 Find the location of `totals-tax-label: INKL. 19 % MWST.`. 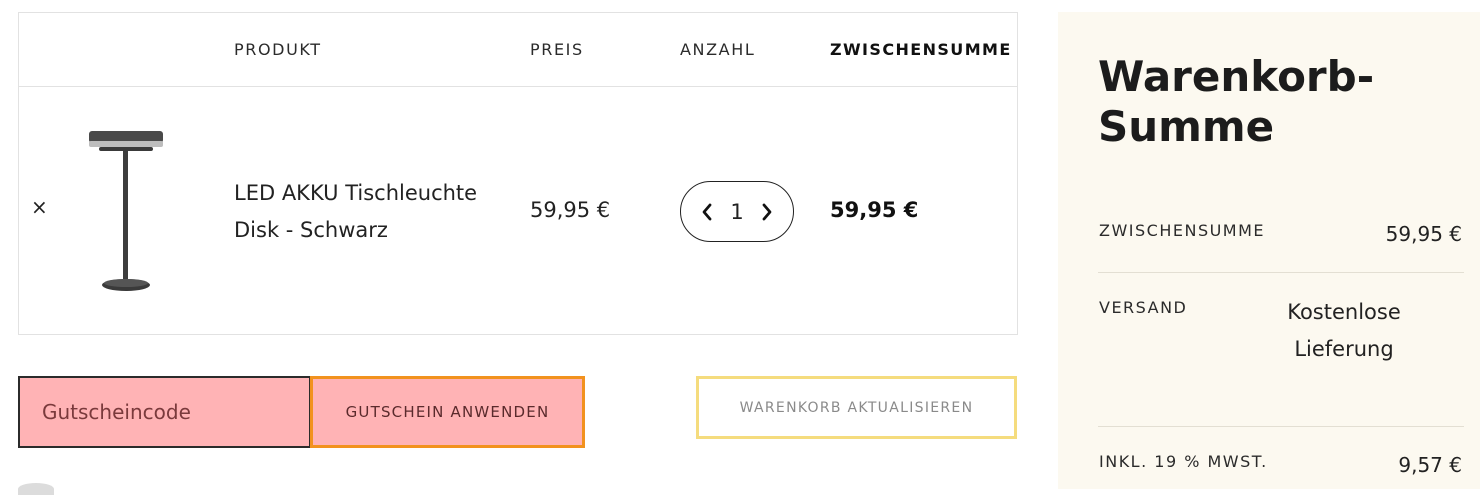

totals-tax-label: INKL. 19 % MWST. is located at coordinates (1183, 461).